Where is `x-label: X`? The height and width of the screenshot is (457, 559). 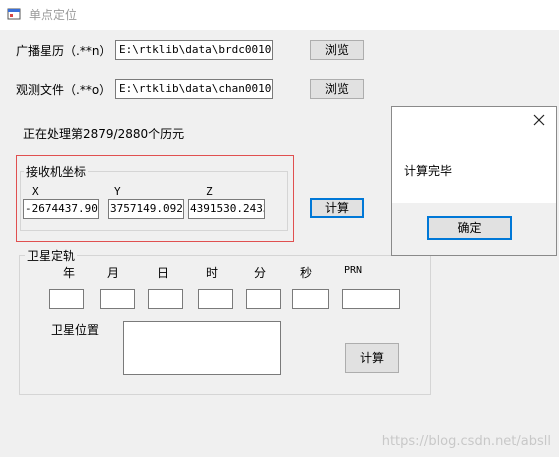 x-label: X is located at coordinates (35, 191).